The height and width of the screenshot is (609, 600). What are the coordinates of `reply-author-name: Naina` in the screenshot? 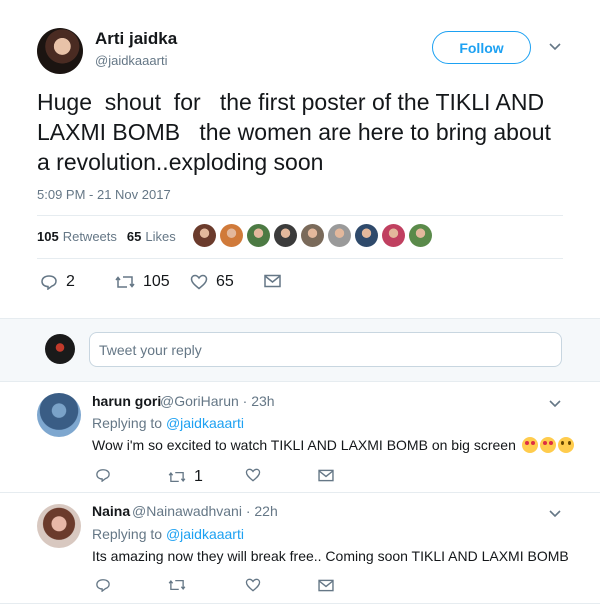 It's located at (111, 511).